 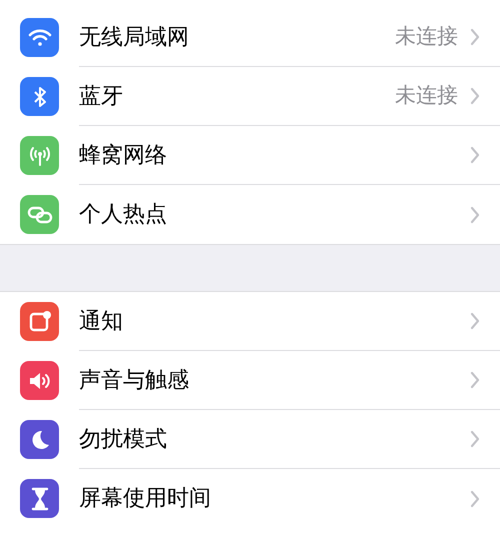 I want to click on bluetooth-icon, so click(x=40, y=96).